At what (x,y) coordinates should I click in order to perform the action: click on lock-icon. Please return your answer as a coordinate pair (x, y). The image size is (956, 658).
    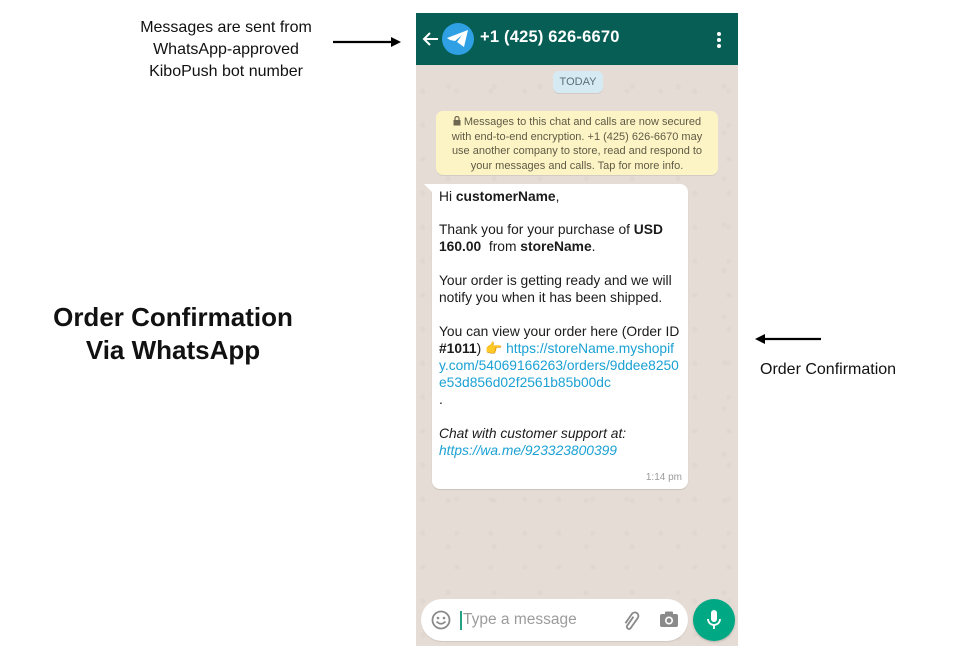
    Looking at the image, I should click on (457, 121).